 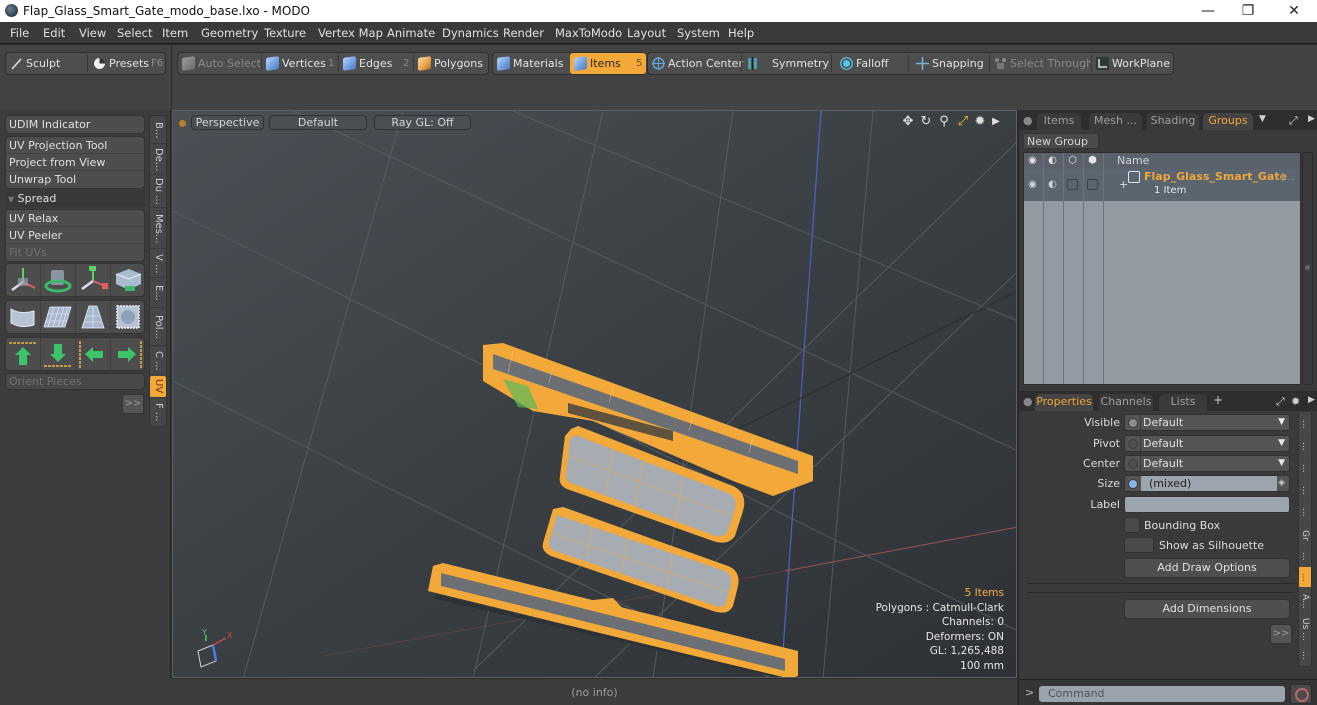 I want to click on menu-select: Select, so click(x=134, y=33).